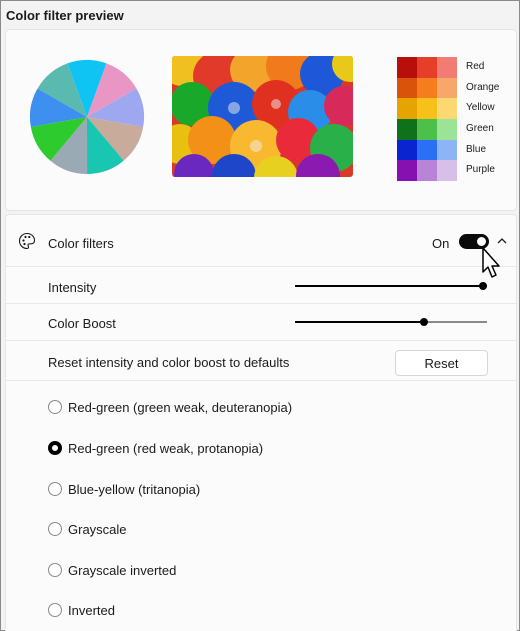 The image size is (520, 631). Describe the element at coordinates (65, 15) in the screenshot. I see `page-title: Color filter preview` at that location.